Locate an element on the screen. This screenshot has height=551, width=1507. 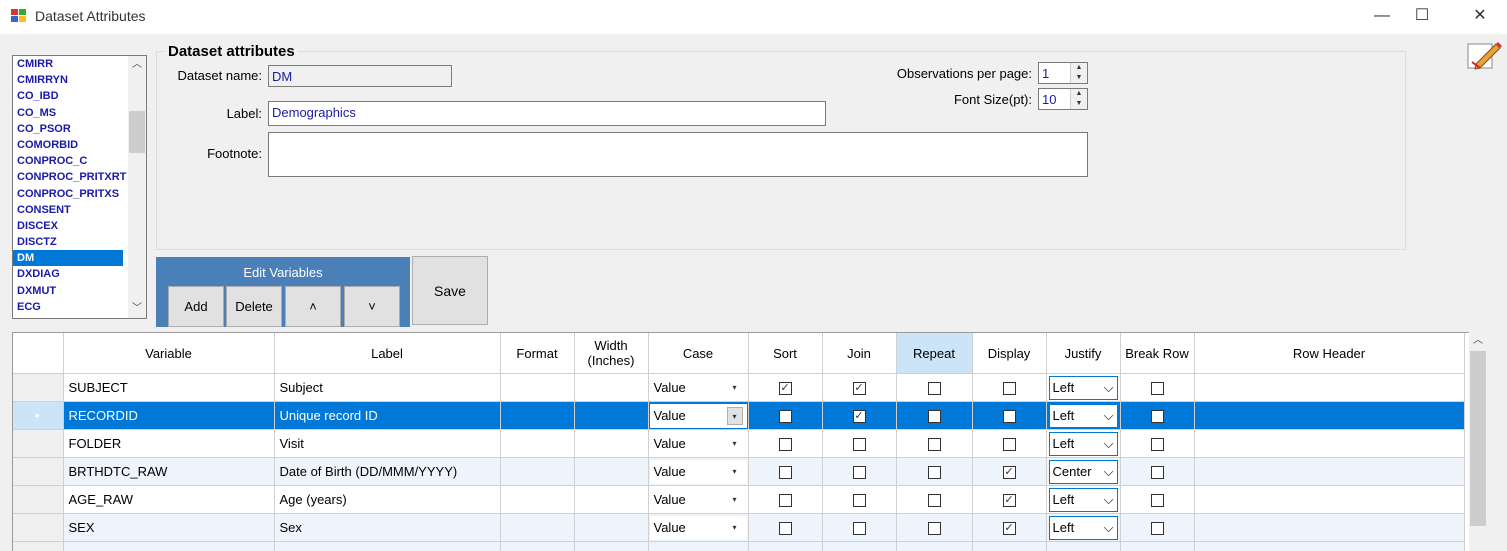
table-row: ▸RECORDIDUnique record IDValue▾✓Left⌵ is located at coordinates (738, 416).